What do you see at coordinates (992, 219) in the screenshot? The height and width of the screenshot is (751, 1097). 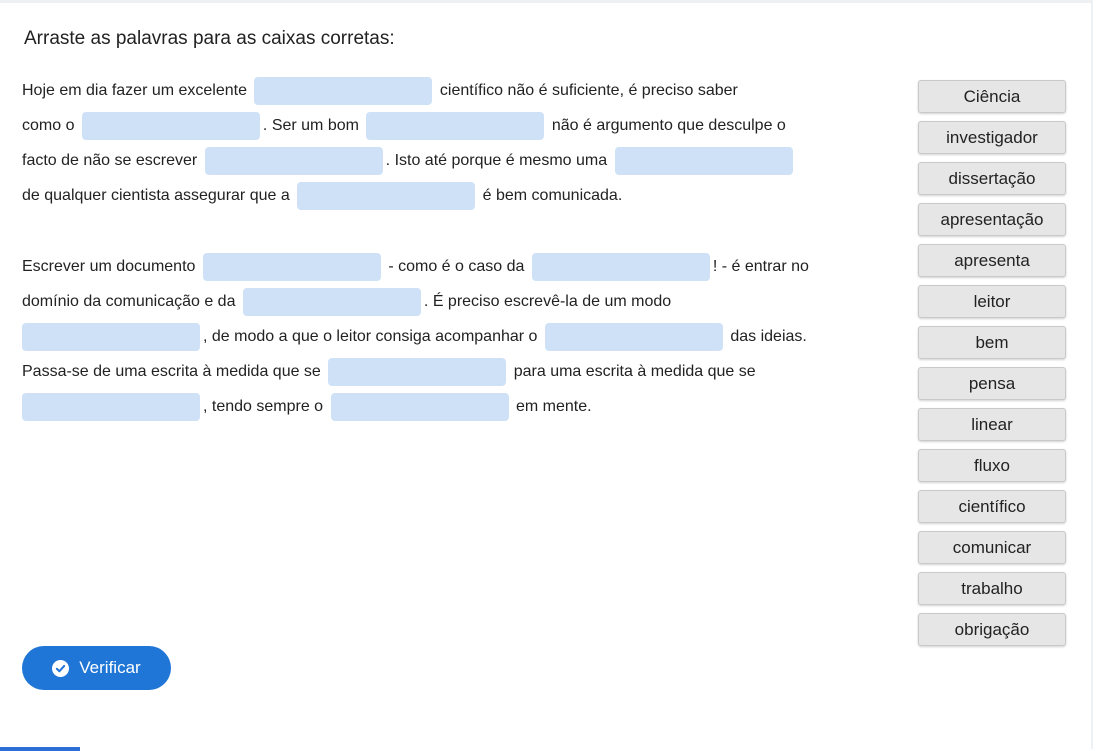 I see `draggable-word: apresentação` at bounding box center [992, 219].